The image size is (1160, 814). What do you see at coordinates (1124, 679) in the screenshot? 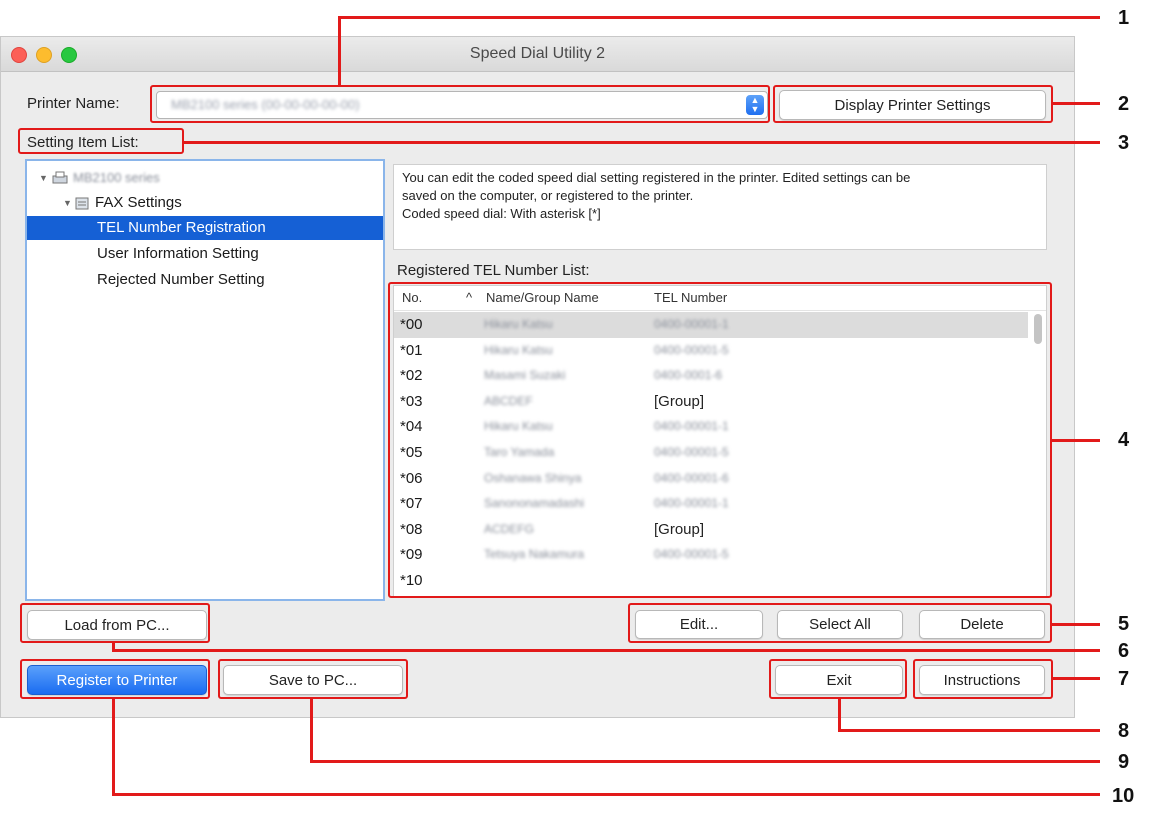
I see `callout-number-7: 7` at bounding box center [1124, 679].